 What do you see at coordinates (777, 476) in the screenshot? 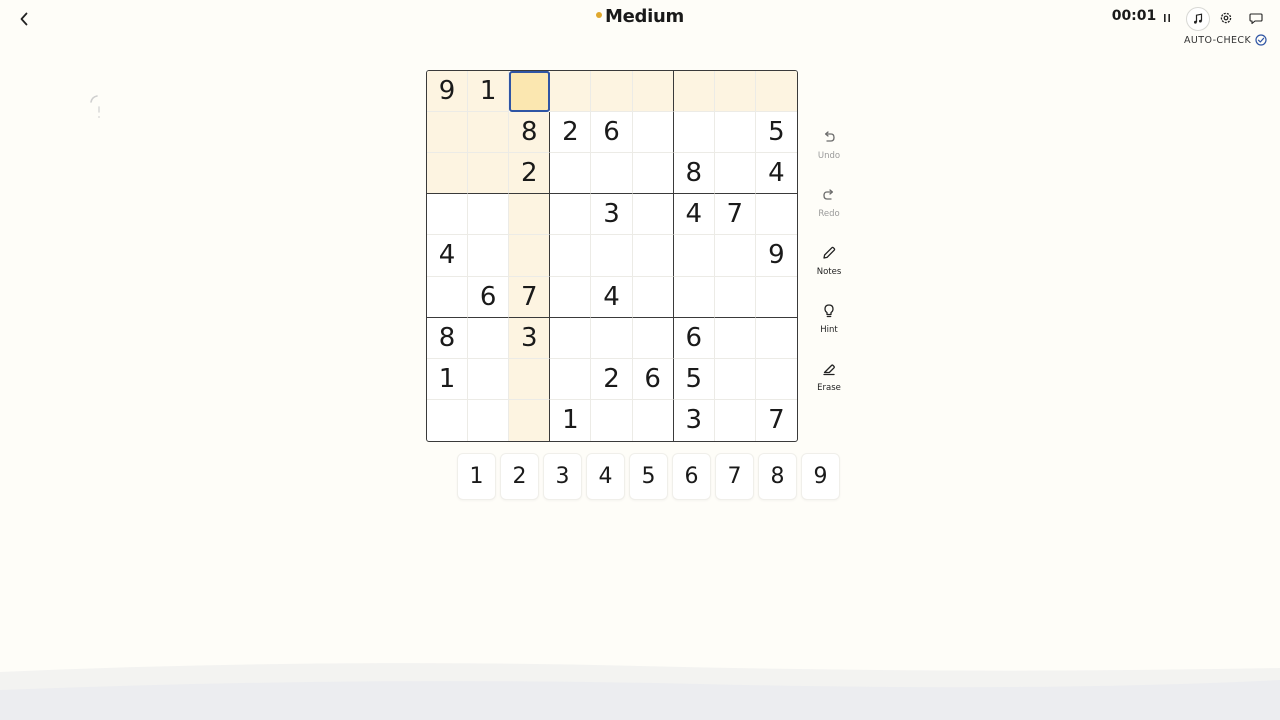
I see `number-key-8: 8` at bounding box center [777, 476].